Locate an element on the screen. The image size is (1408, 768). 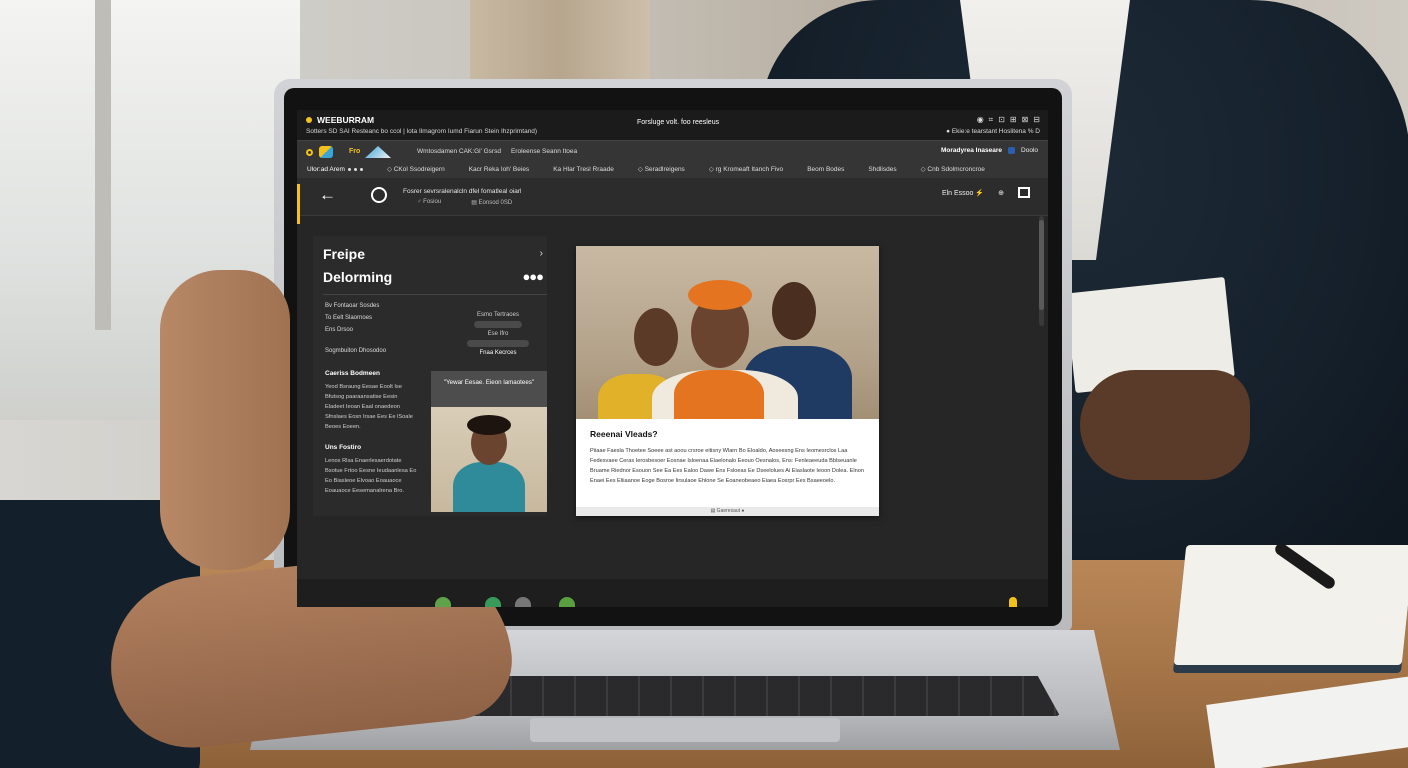
tab-9: ◇ Cnb Sdolmcroncroe is located at coordinates (953, 170).